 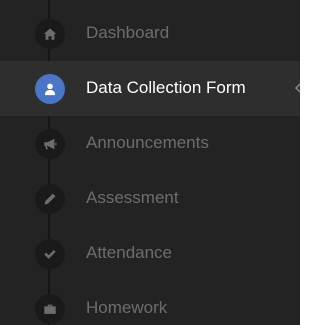 I want to click on chevron-left-icon, so click(x=297, y=88).